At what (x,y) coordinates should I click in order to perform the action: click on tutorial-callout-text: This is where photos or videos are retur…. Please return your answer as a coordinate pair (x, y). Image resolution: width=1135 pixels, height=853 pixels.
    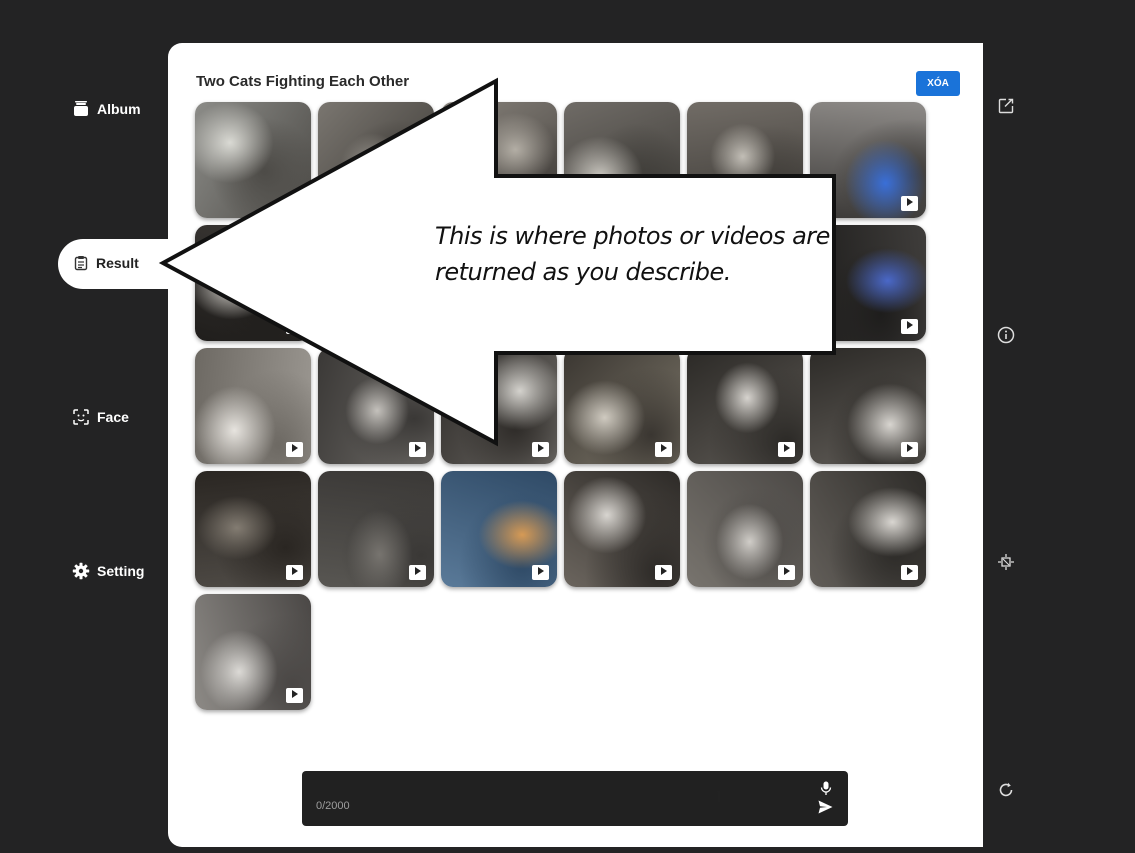
    Looking at the image, I should click on (635, 254).